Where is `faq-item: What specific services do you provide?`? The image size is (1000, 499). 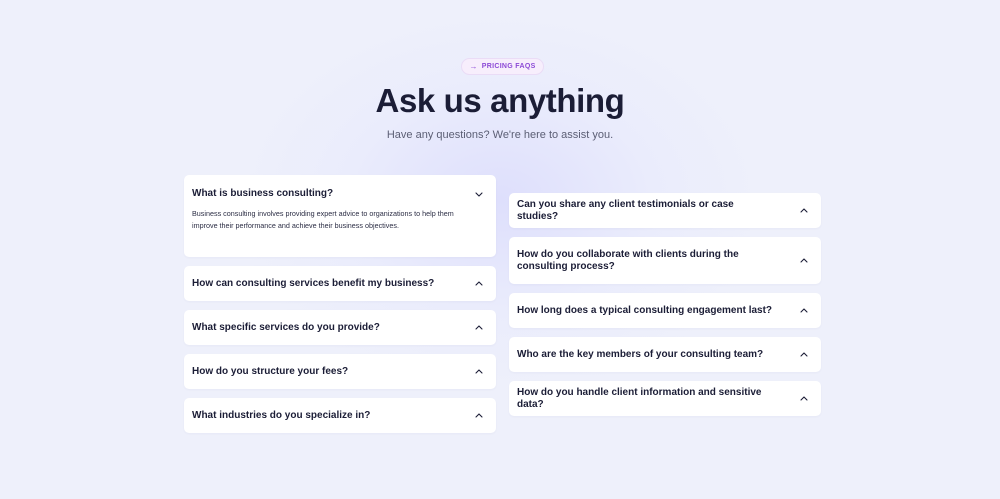 faq-item: What specific services do you provide? is located at coordinates (340, 327).